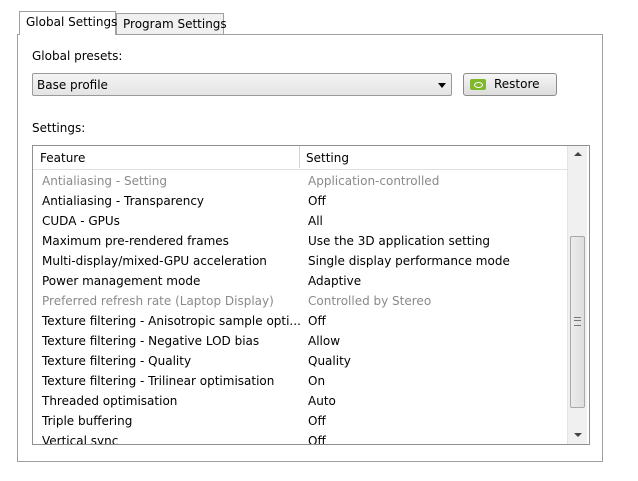  Describe the element at coordinates (151, 341) in the screenshot. I see `feature-cell: Texture filtering - Negative LOD bias` at that location.